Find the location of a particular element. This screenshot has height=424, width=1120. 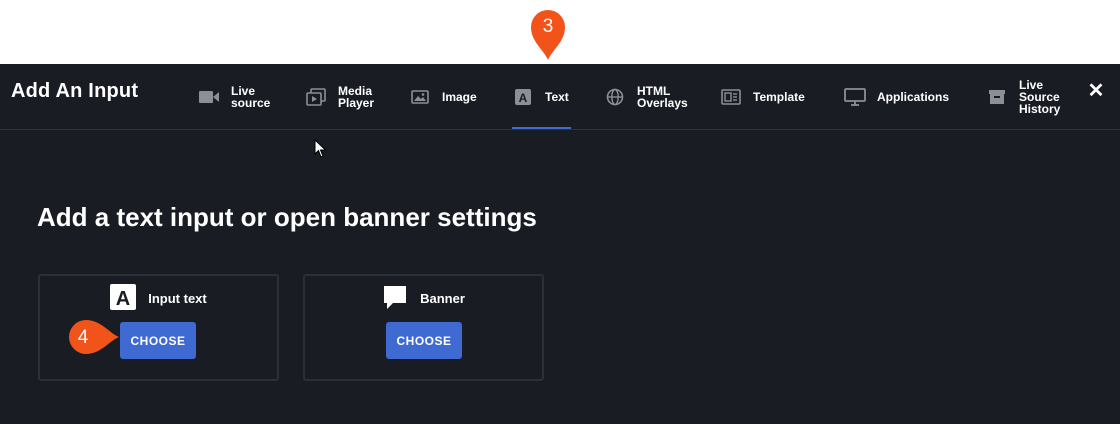

tab-text: A Text is located at coordinates (541, 96).